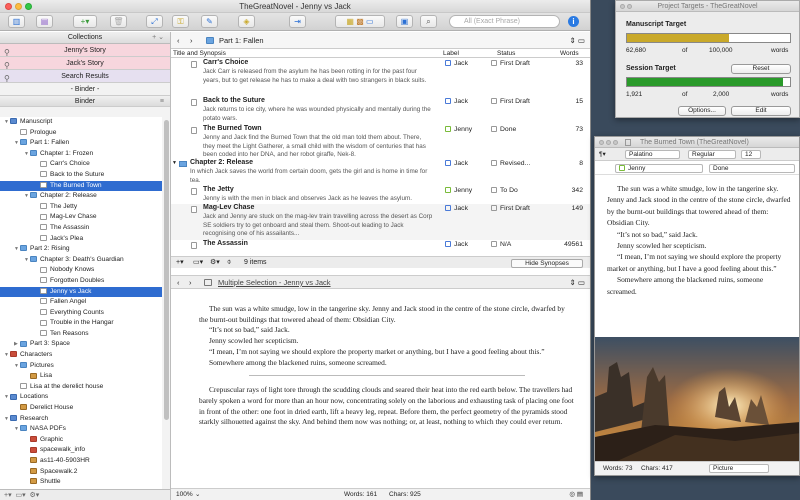  I want to click on binder-scrollbar, so click(166, 270).